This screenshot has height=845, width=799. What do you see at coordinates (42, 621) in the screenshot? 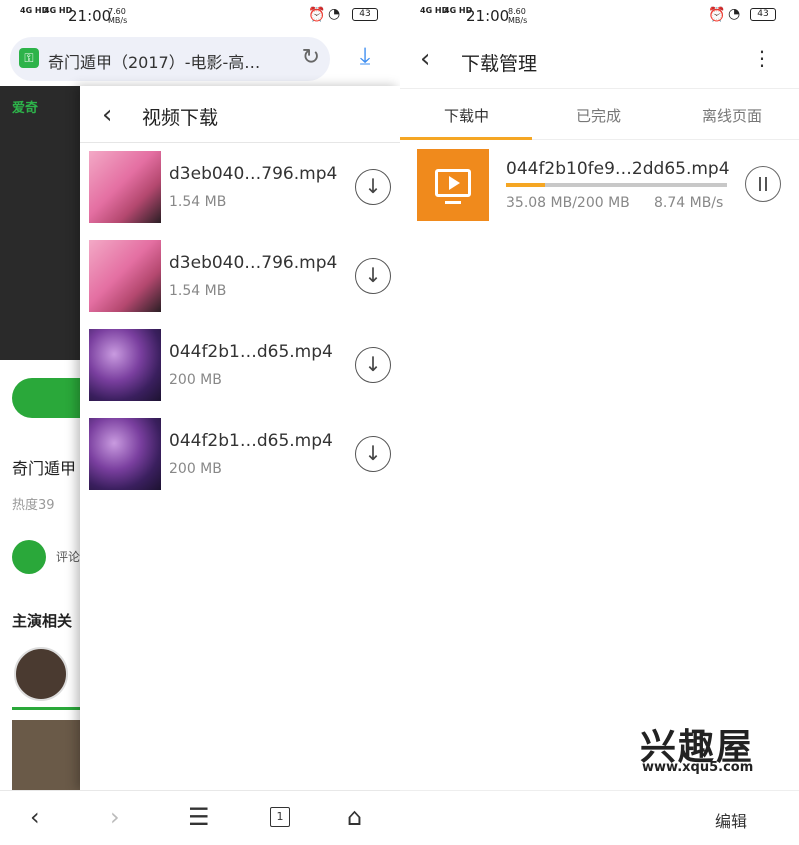
I see `bg-section-title: 主演相关` at bounding box center [42, 621].